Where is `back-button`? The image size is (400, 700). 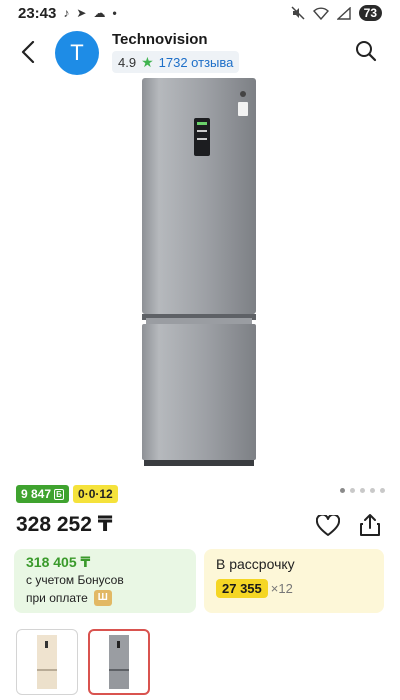 back-button is located at coordinates (28, 52).